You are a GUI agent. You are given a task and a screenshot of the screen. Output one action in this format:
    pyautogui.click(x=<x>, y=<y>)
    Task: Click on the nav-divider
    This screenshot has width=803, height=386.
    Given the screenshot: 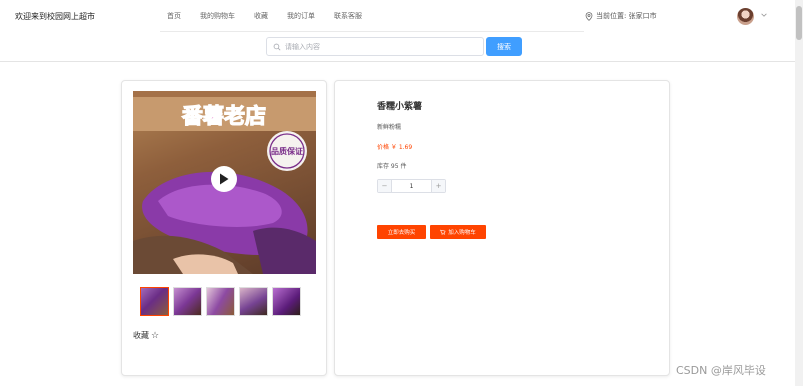 What is the action you would take?
    pyautogui.click(x=372, y=31)
    